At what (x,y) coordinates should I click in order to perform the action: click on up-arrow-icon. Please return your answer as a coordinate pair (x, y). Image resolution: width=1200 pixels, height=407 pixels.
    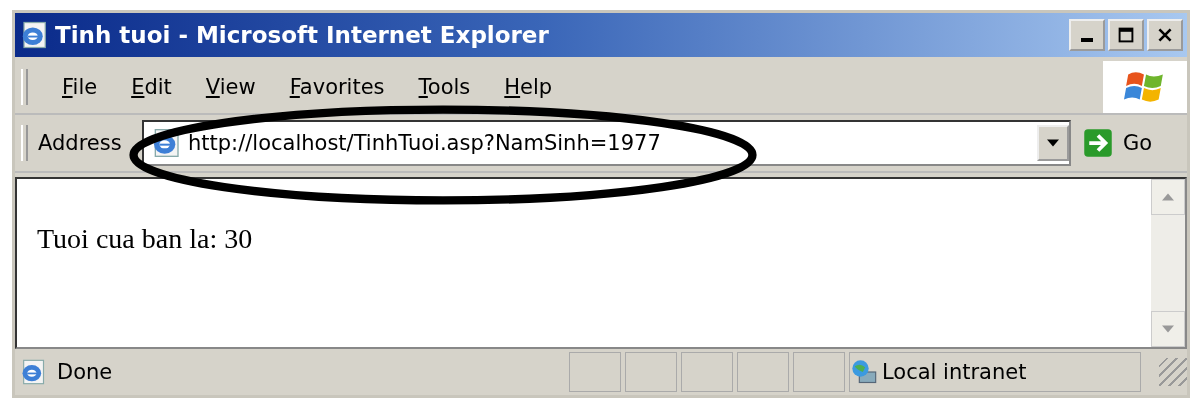
    Looking at the image, I should click on (1168, 197).